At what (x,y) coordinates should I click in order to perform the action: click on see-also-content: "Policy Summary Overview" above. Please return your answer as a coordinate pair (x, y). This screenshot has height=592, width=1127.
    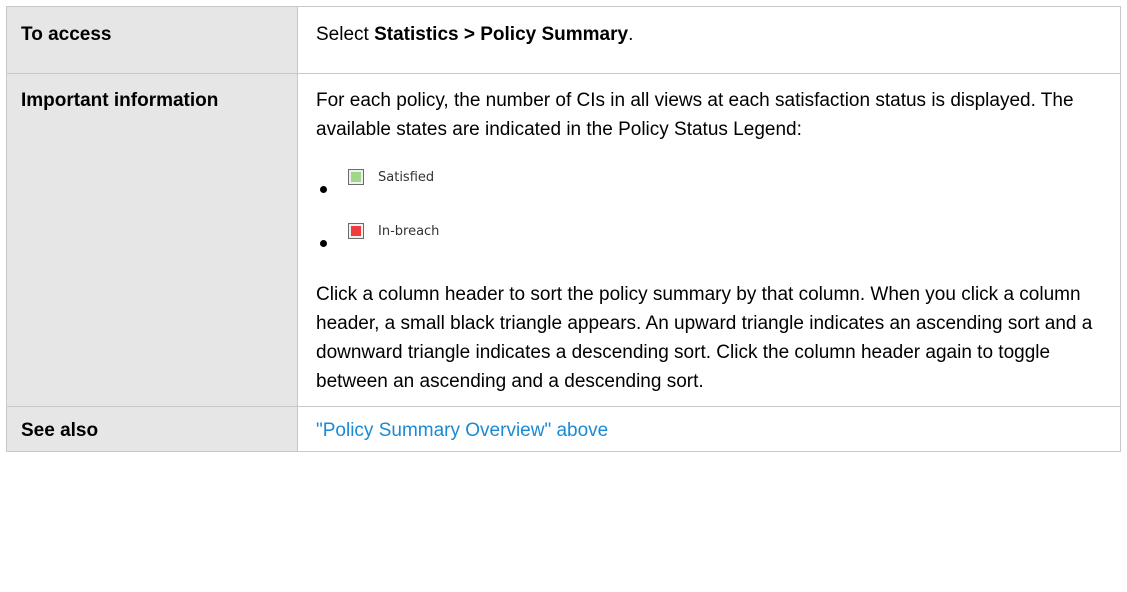
    Looking at the image, I should click on (709, 429).